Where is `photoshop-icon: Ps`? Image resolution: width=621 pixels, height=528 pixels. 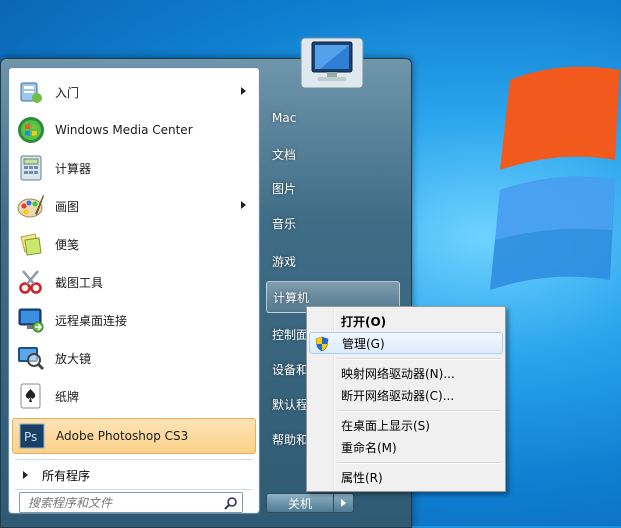 photoshop-icon: Ps is located at coordinates (32, 436).